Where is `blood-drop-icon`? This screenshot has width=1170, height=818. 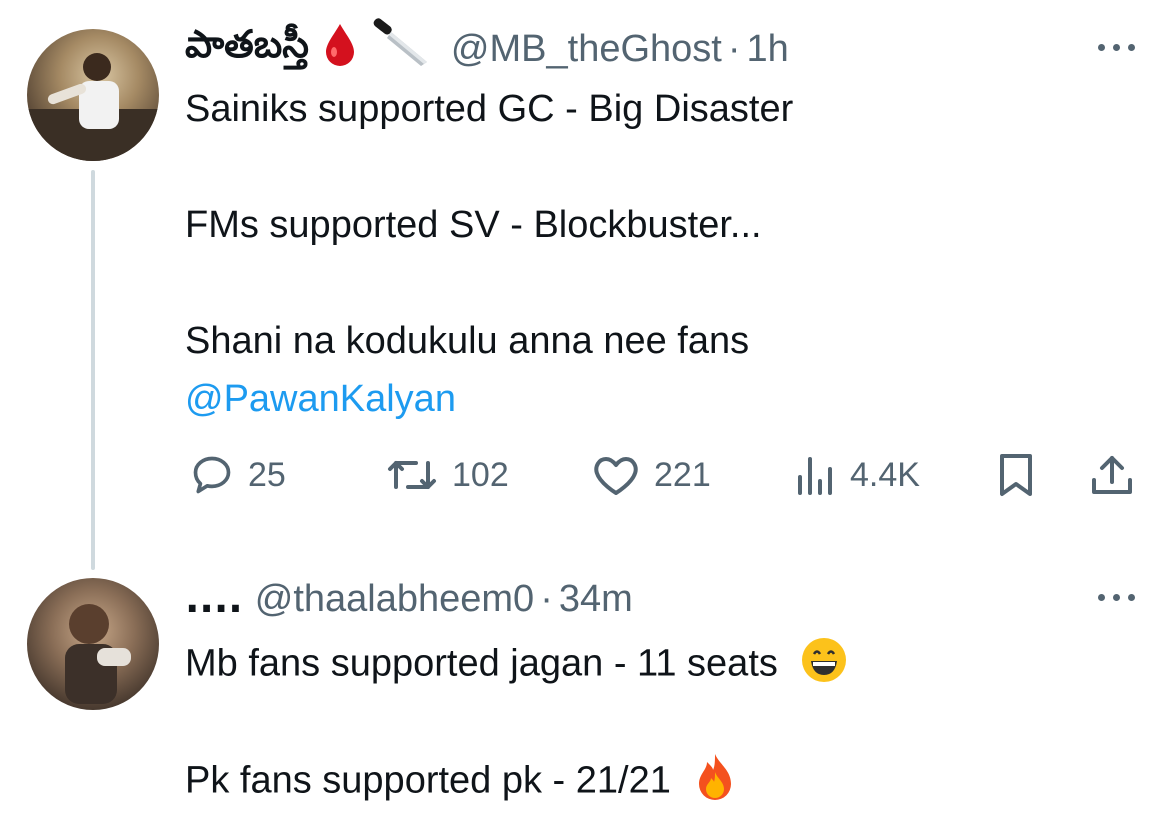
blood-drop-icon is located at coordinates (340, 49).